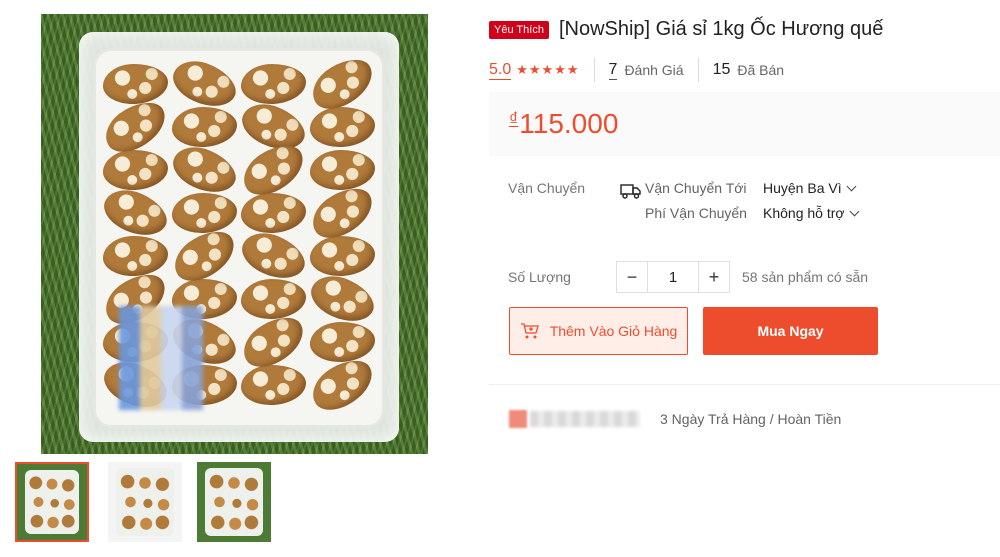  I want to click on sold-count: 15, so click(721, 69).